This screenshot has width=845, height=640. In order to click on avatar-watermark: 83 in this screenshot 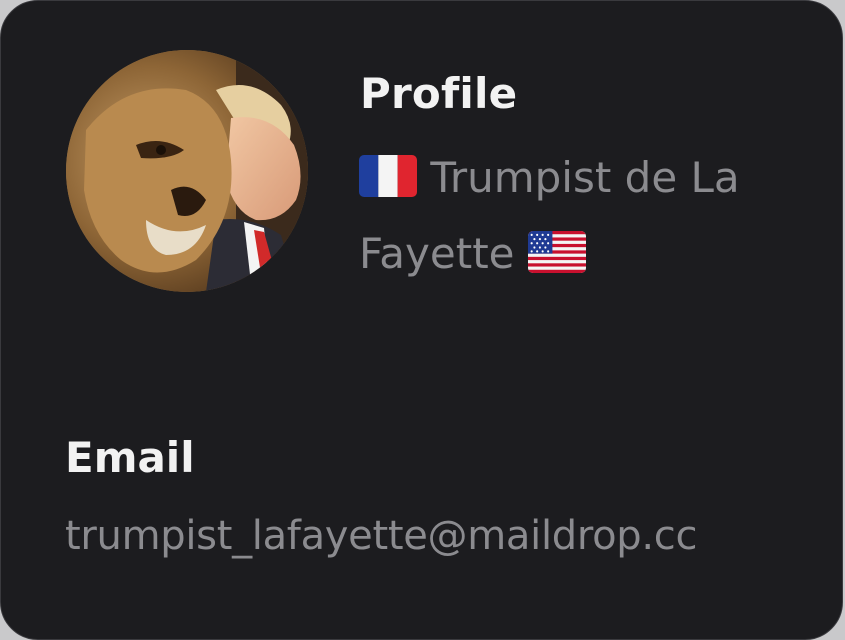, I will do `click(116, 282)`.